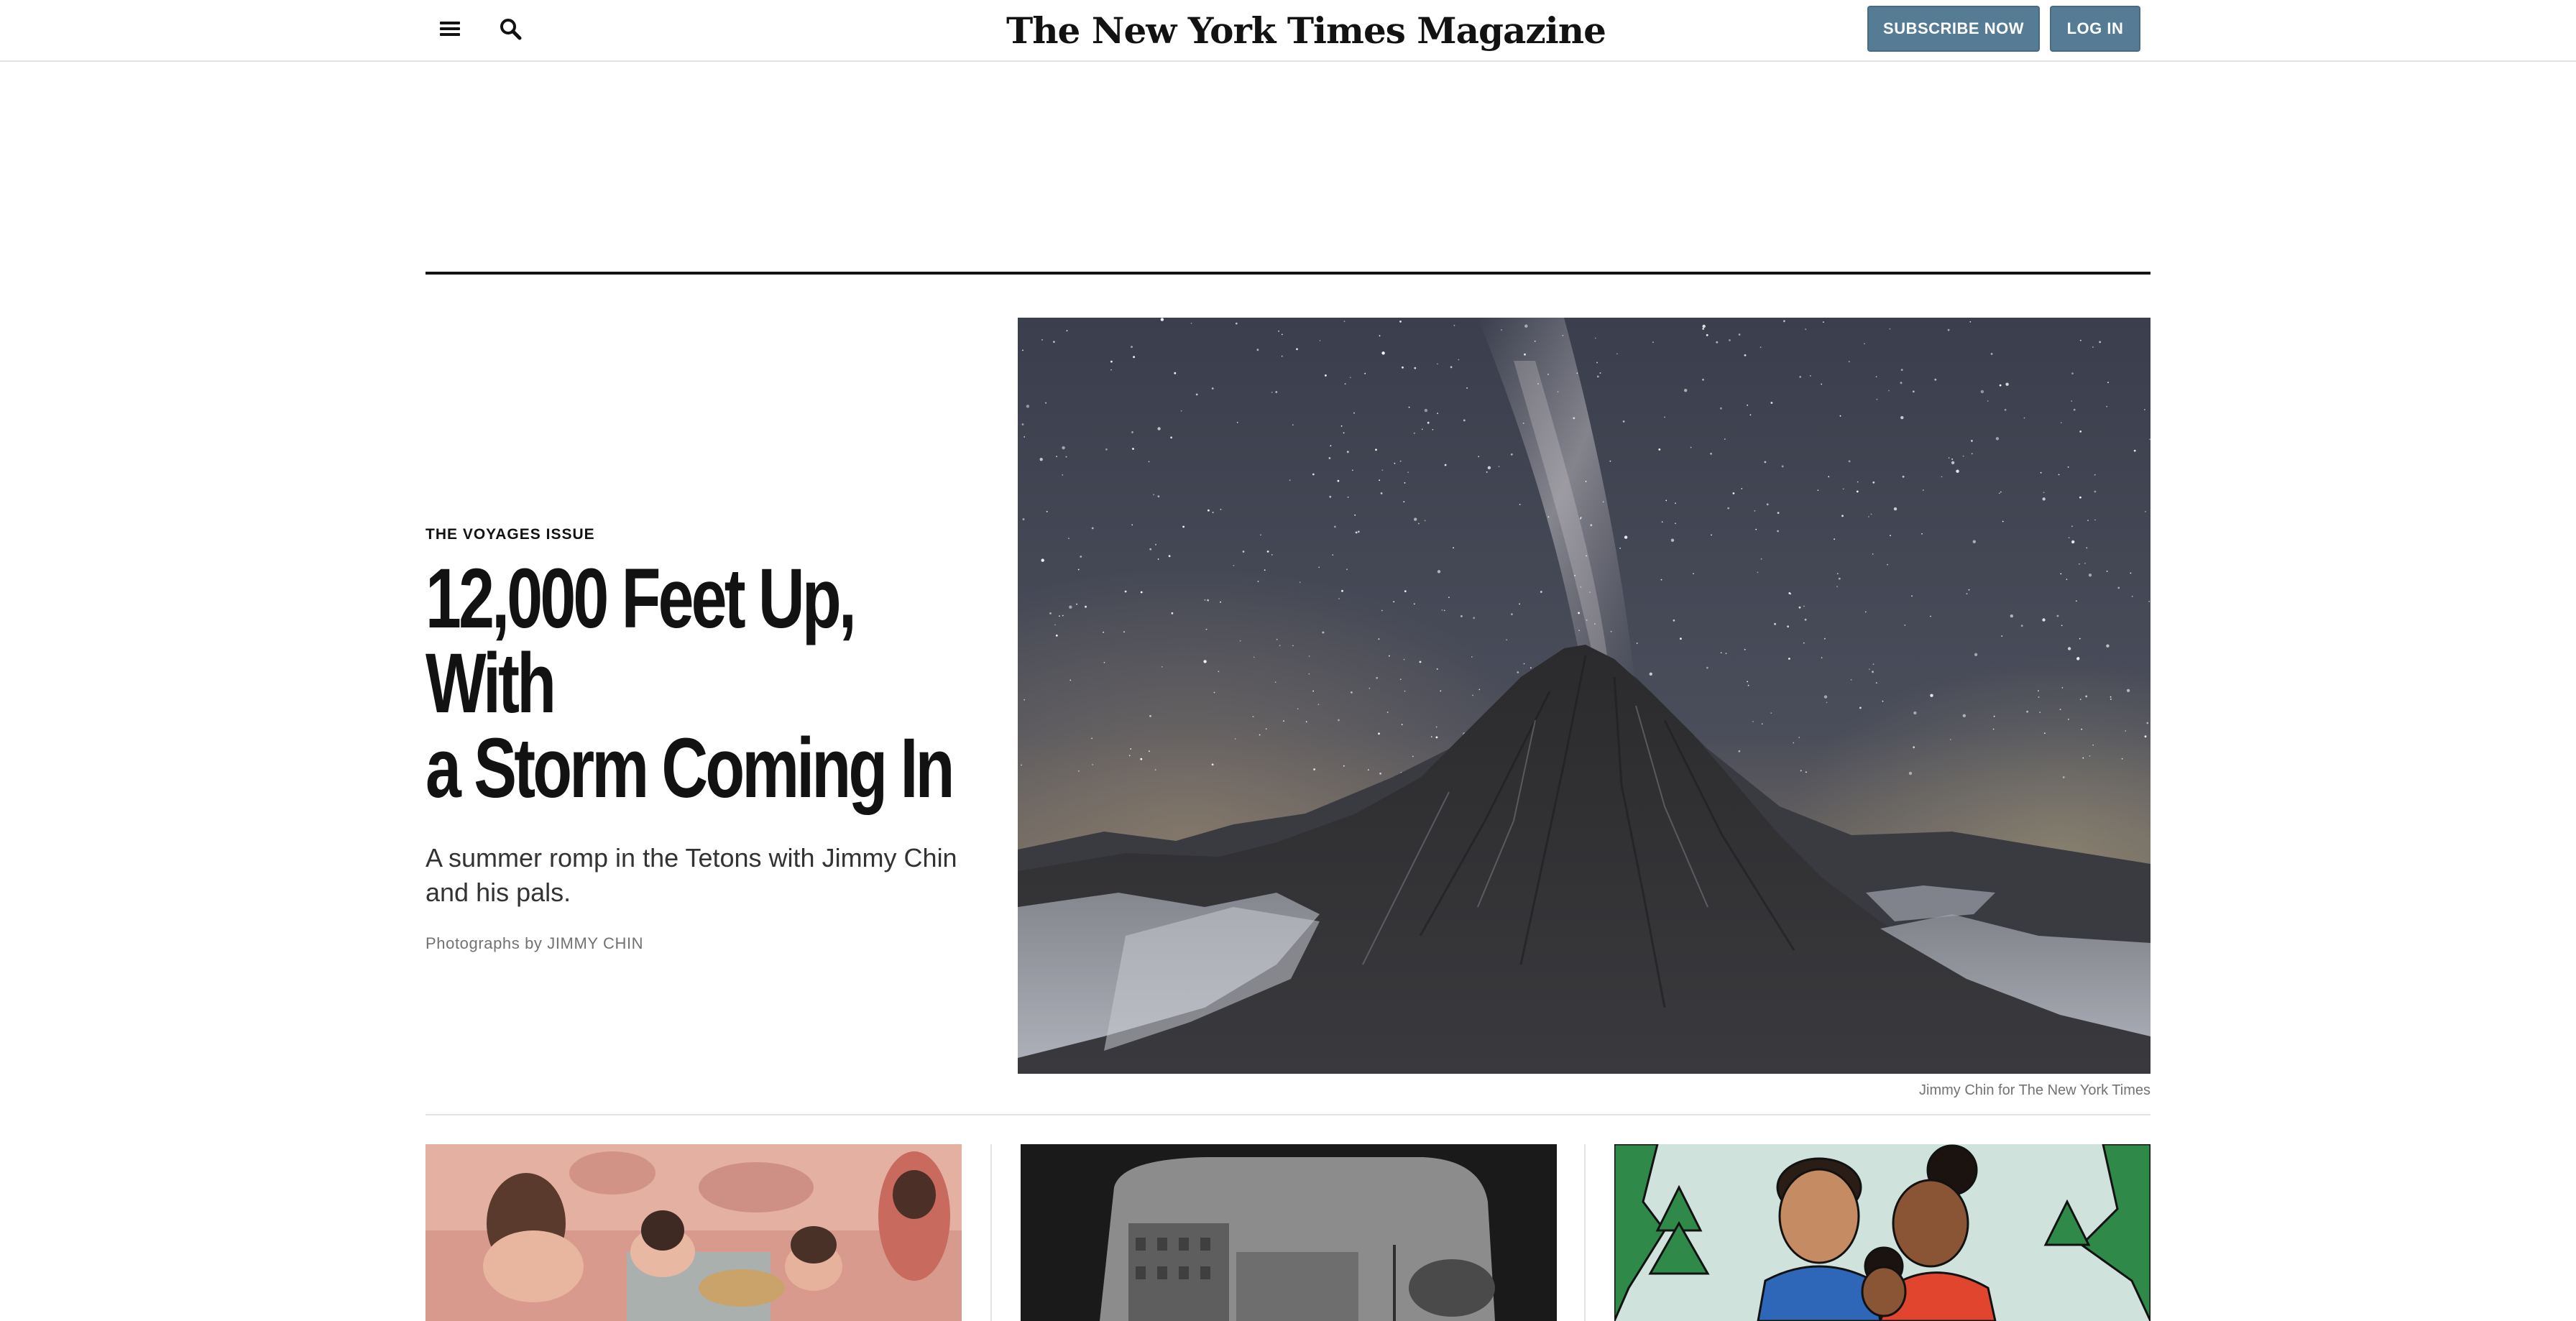  I want to click on women-bathing-photo, so click(694, 1232).